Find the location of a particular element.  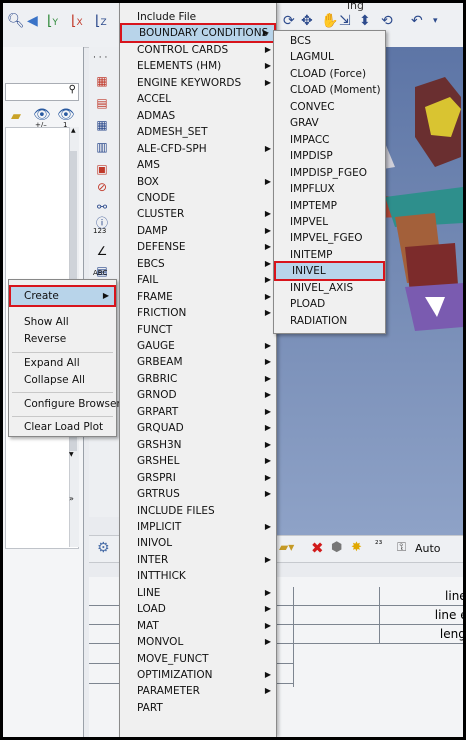

search-icon: ⚲ is located at coordinates (72, 89).